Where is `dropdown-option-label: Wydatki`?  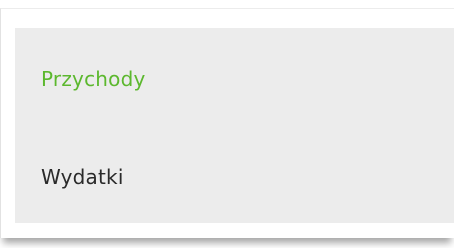 dropdown-option-label: Wydatki is located at coordinates (82, 176).